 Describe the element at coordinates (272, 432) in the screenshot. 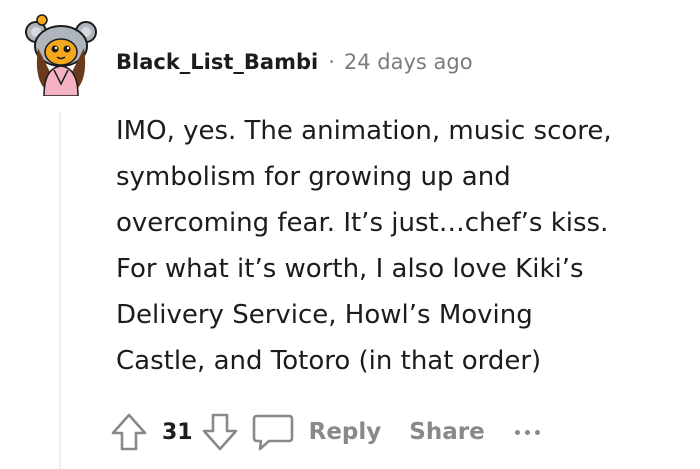

I see `speech-bubble-icon` at that location.